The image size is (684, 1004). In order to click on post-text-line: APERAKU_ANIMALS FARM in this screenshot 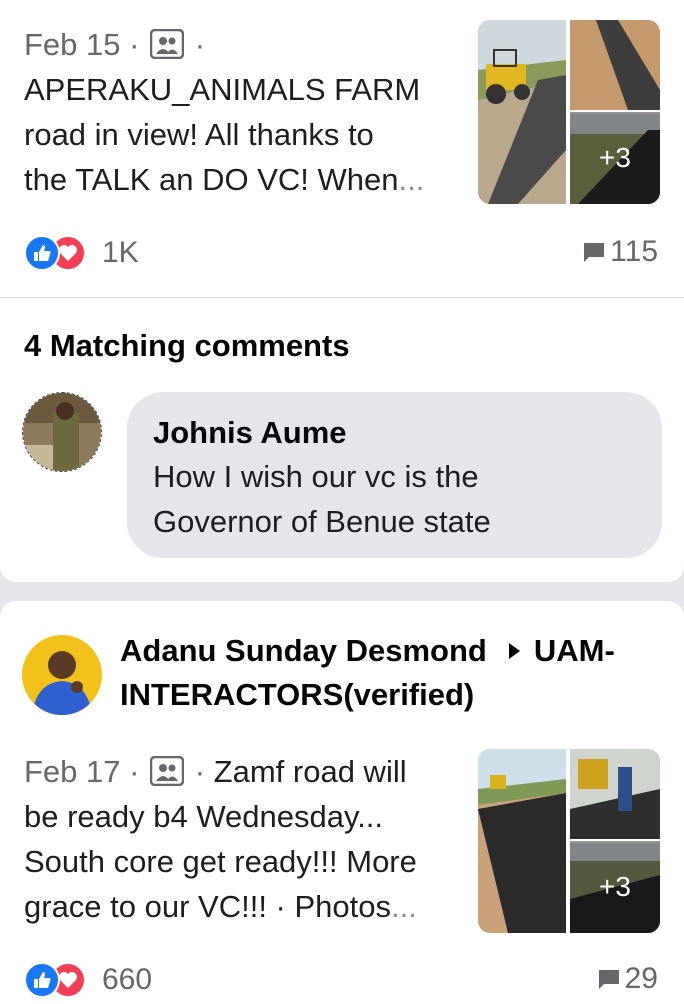, I will do `click(222, 89)`.